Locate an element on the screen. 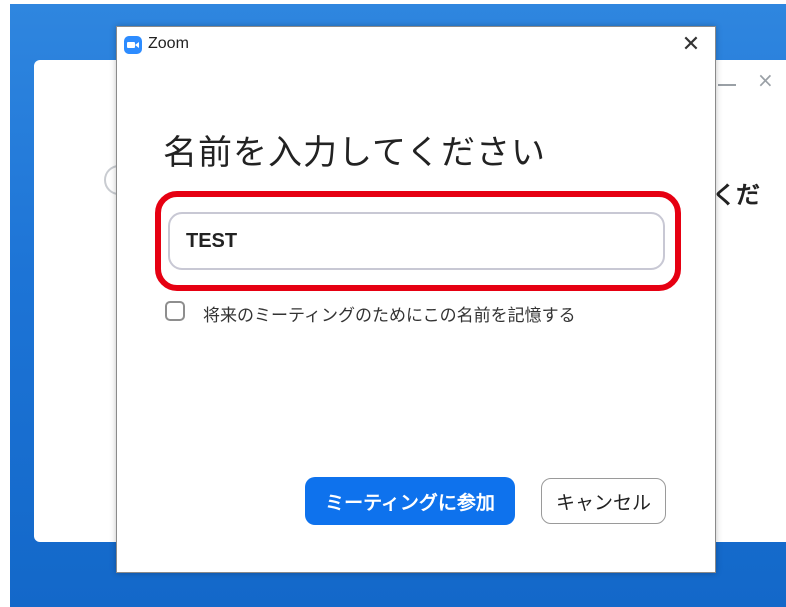 Image resolution: width=786 pixels, height=607 pixels. background-partial-text: くだ is located at coordinates (736, 195).